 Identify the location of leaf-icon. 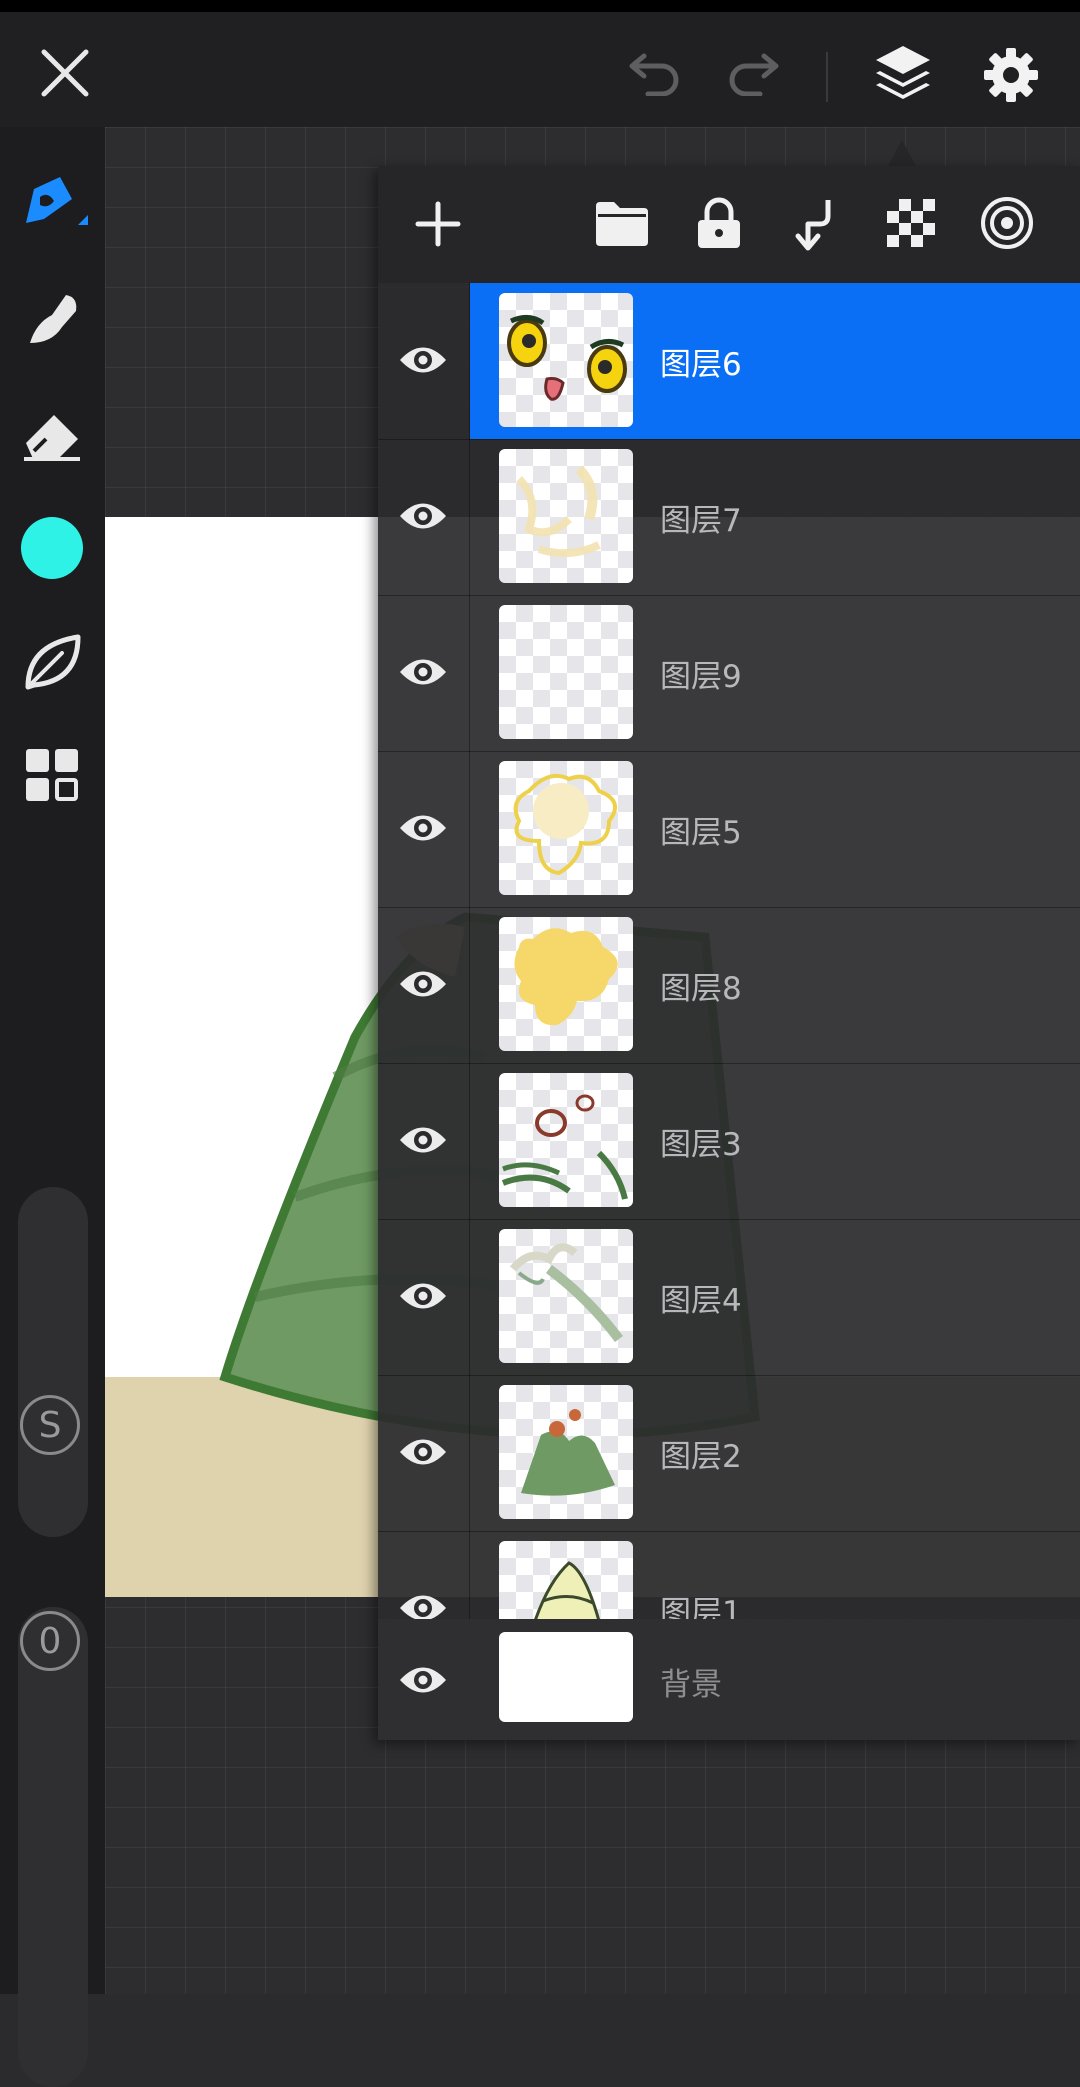
(53, 662).